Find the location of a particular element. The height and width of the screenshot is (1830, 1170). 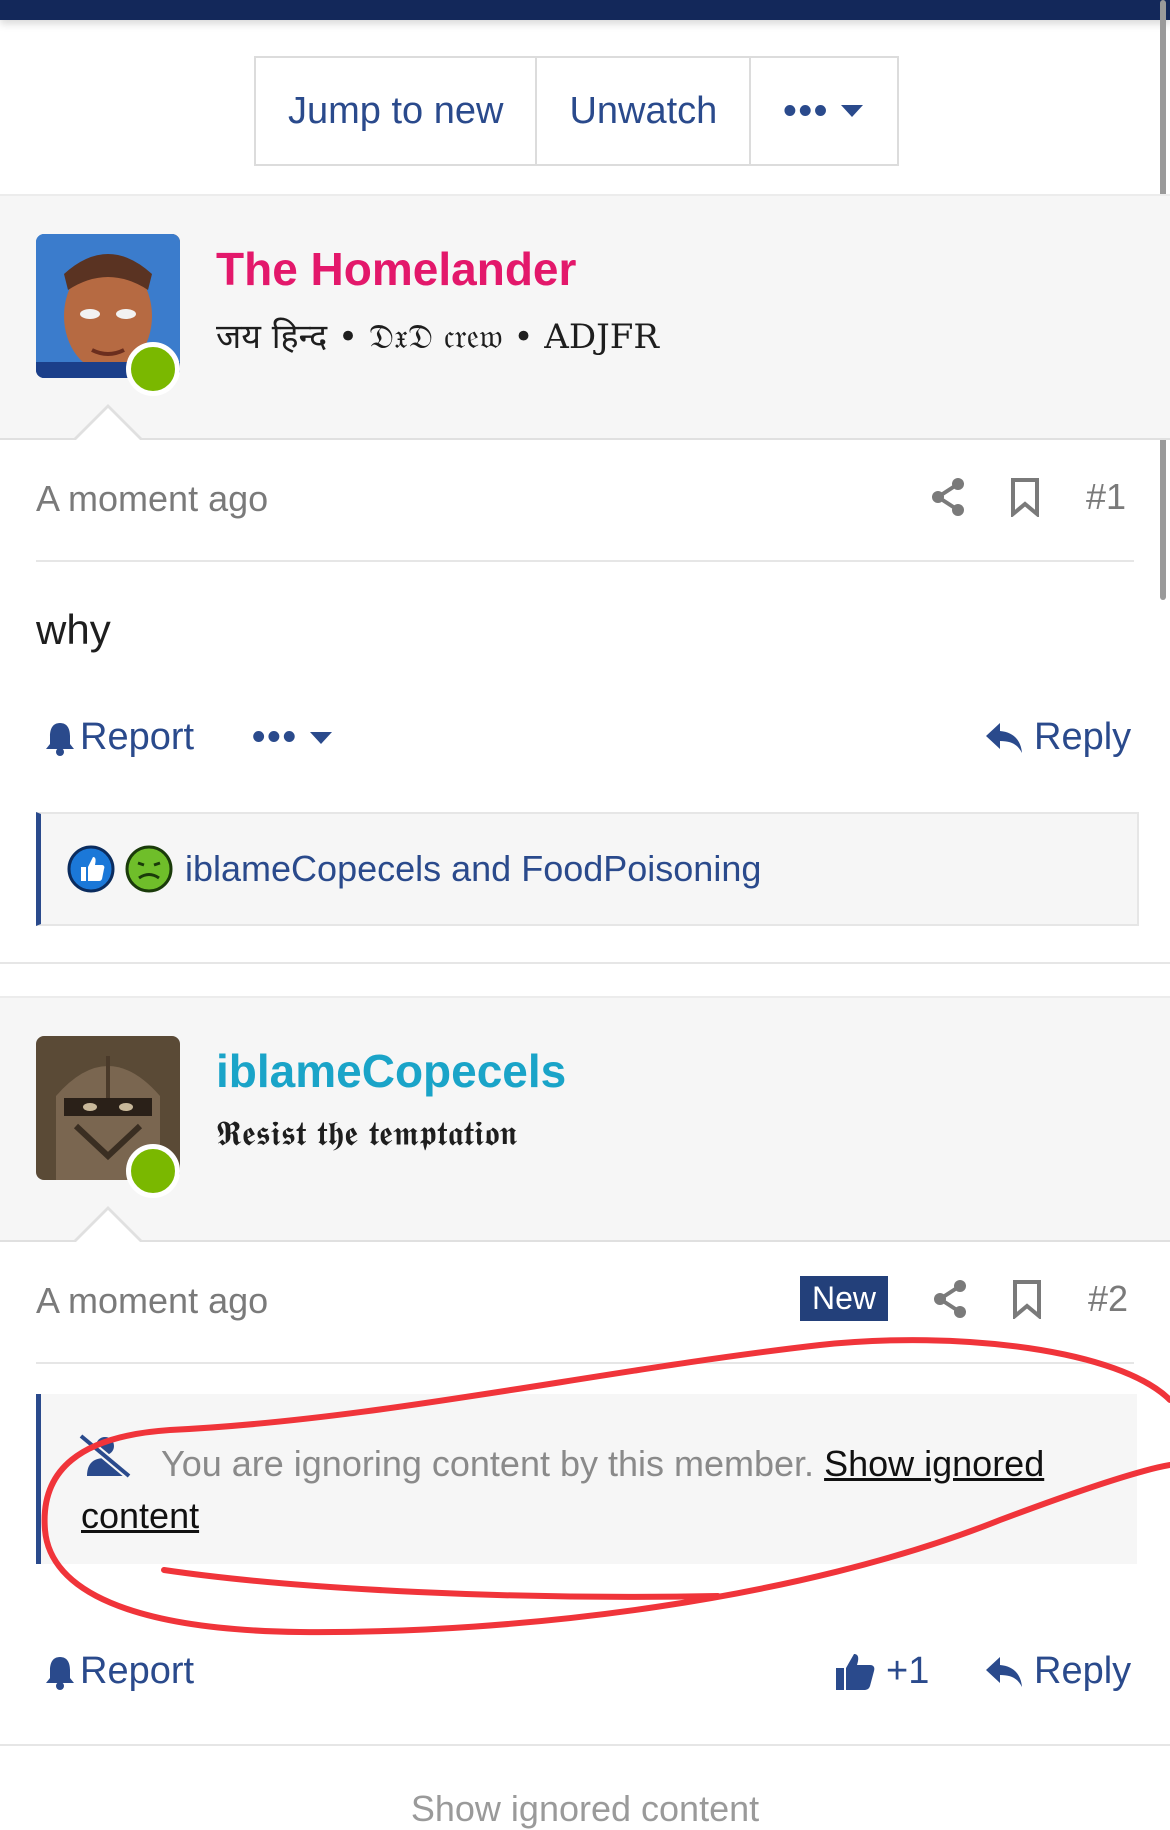

sick-face-reaction-icon is located at coordinates (149, 869).